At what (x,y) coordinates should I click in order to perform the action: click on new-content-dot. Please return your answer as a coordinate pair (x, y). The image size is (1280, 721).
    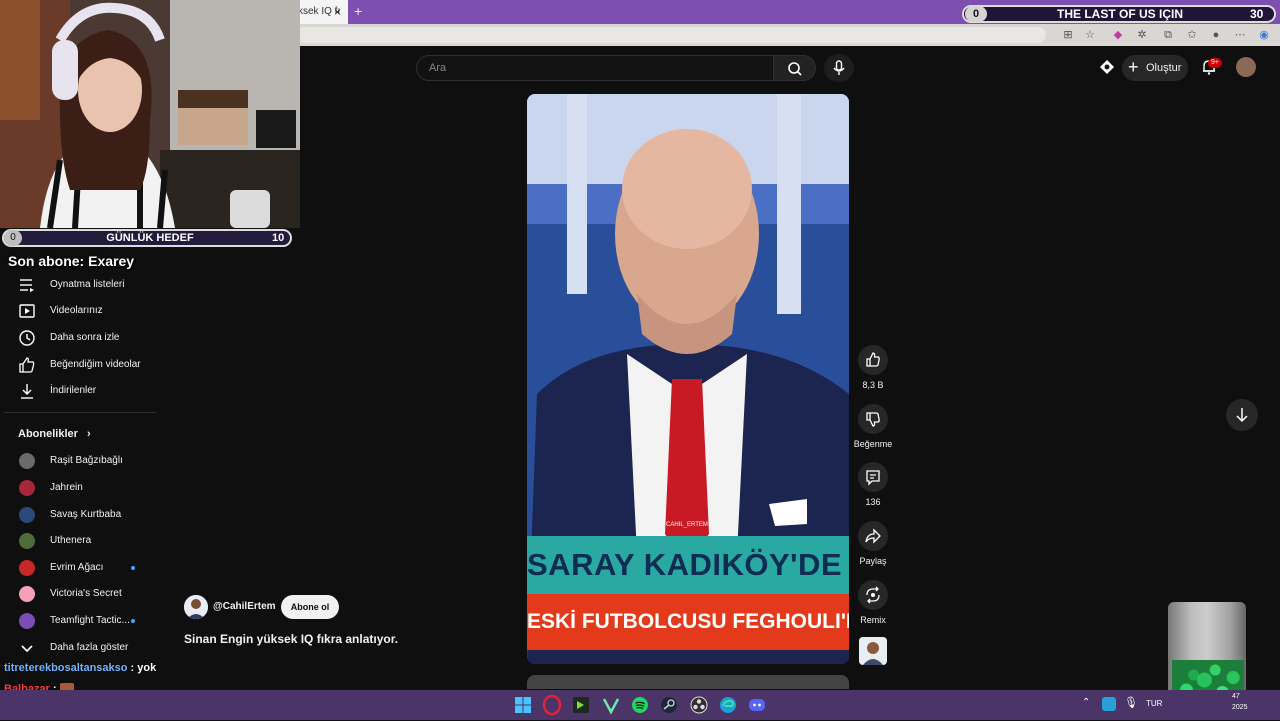
    Looking at the image, I should click on (133, 568).